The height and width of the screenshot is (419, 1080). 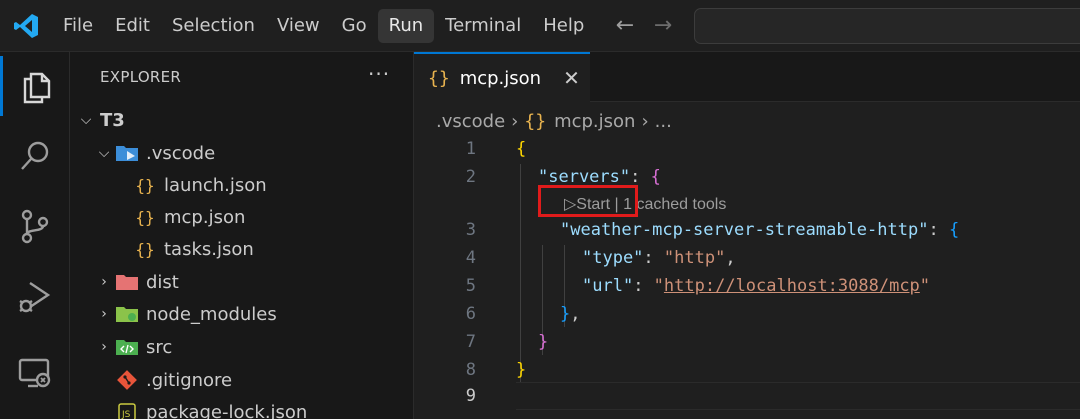 I want to click on run-debug-activity, so click(x=35, y=296).